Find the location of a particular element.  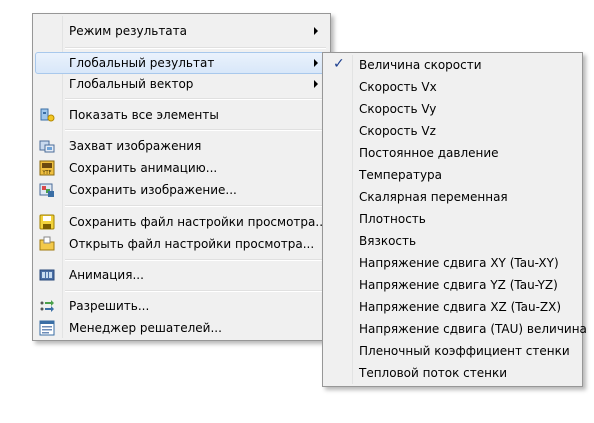

save-image-icon is located at coordinates (47, 190).